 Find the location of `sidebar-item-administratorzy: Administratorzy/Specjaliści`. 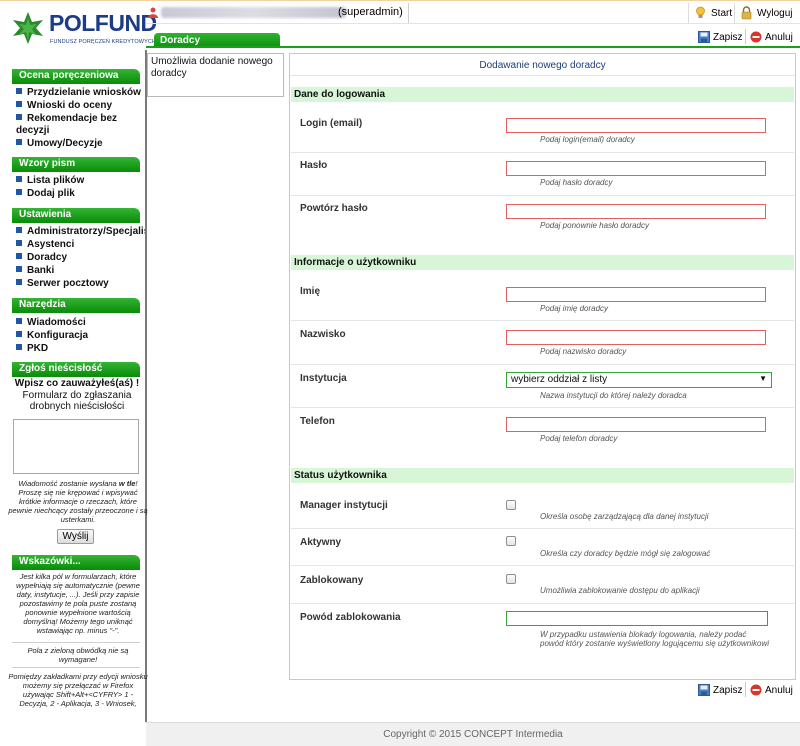

sidebar-item-administratorzy: Administratorzy/Specjaliści is located at coordinates (80, 232).